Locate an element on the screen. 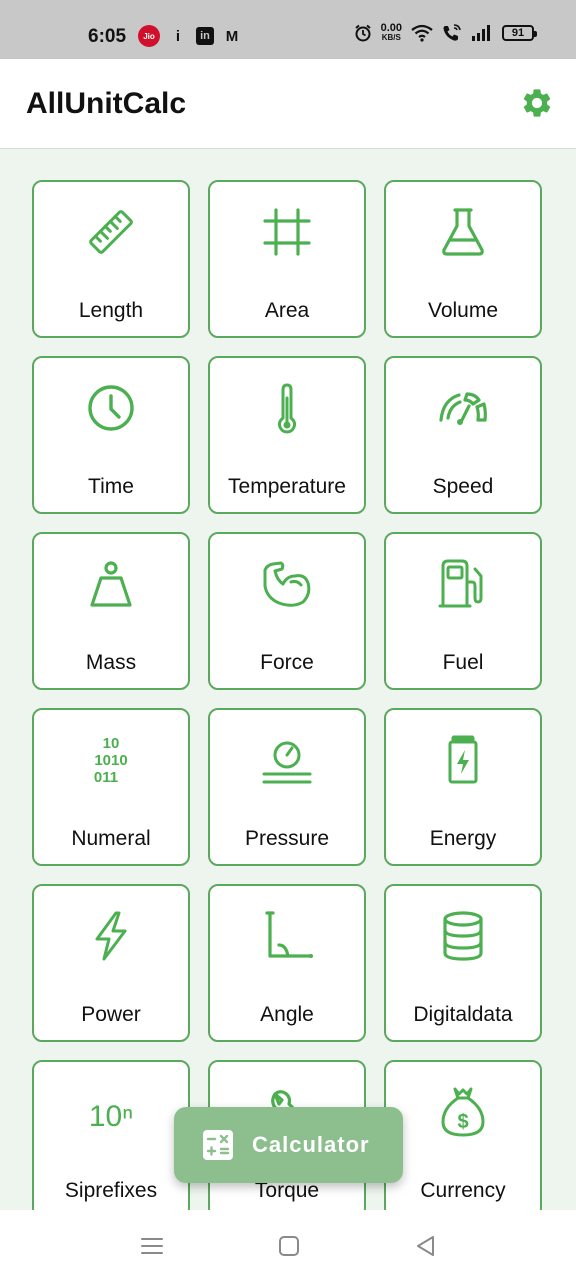 The width and height of the screenshot is (576, 1280). clock-icon is located at coordinates (111, 408).